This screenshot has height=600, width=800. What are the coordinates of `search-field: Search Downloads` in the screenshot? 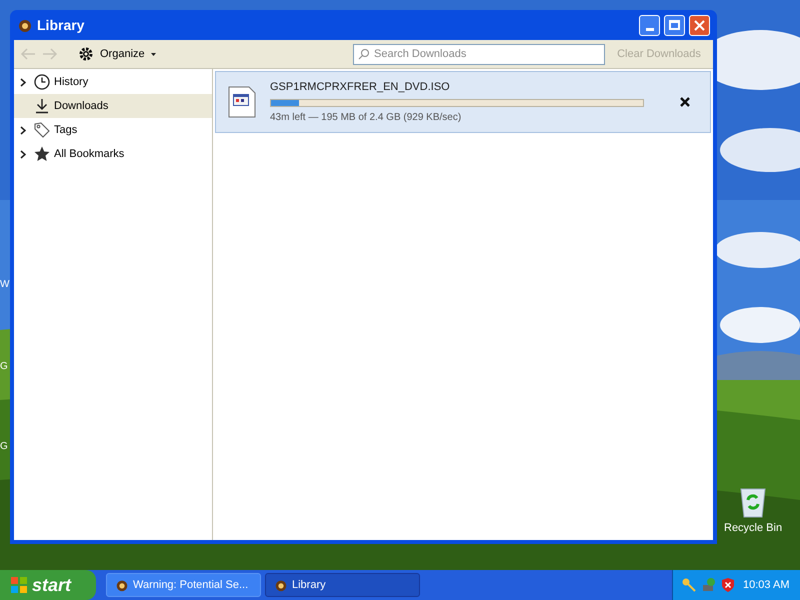 It's located at (487, 54).